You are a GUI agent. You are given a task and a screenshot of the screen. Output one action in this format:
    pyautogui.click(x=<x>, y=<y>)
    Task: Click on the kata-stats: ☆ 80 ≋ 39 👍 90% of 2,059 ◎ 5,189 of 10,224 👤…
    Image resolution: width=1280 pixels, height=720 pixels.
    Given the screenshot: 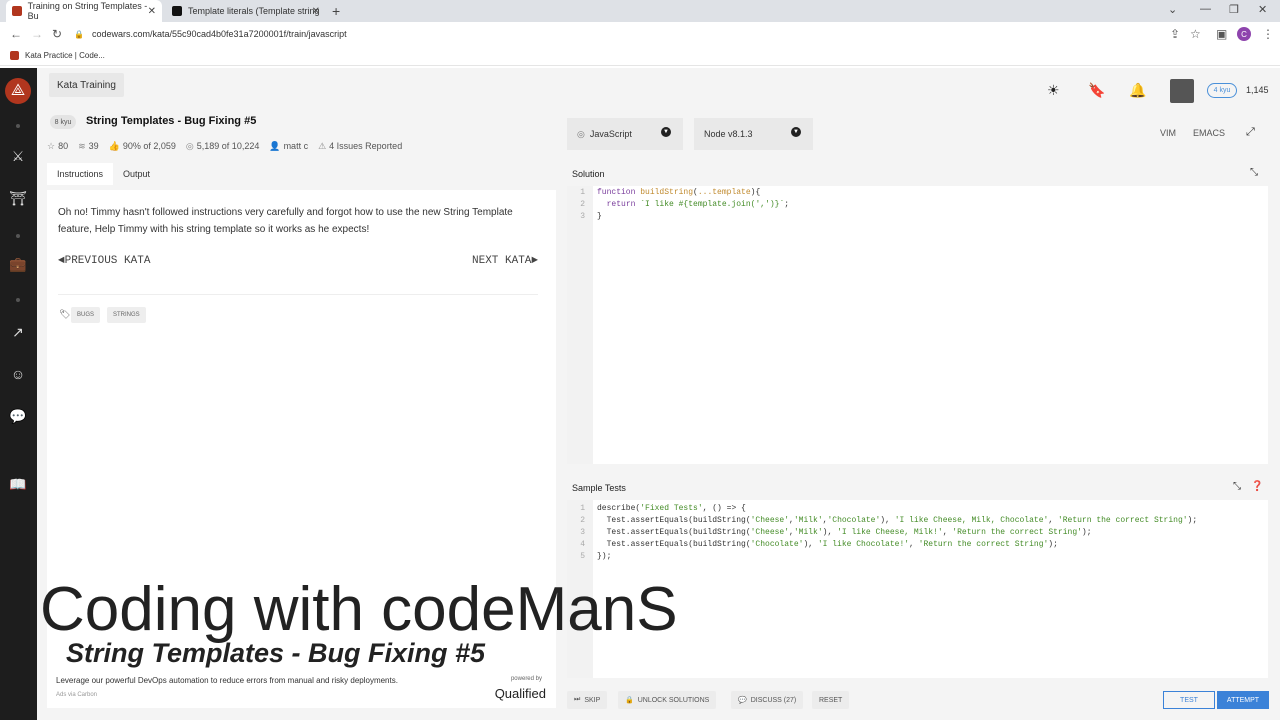 What is the action you would take?
    pyautogui.click(x=224, y=146)
    